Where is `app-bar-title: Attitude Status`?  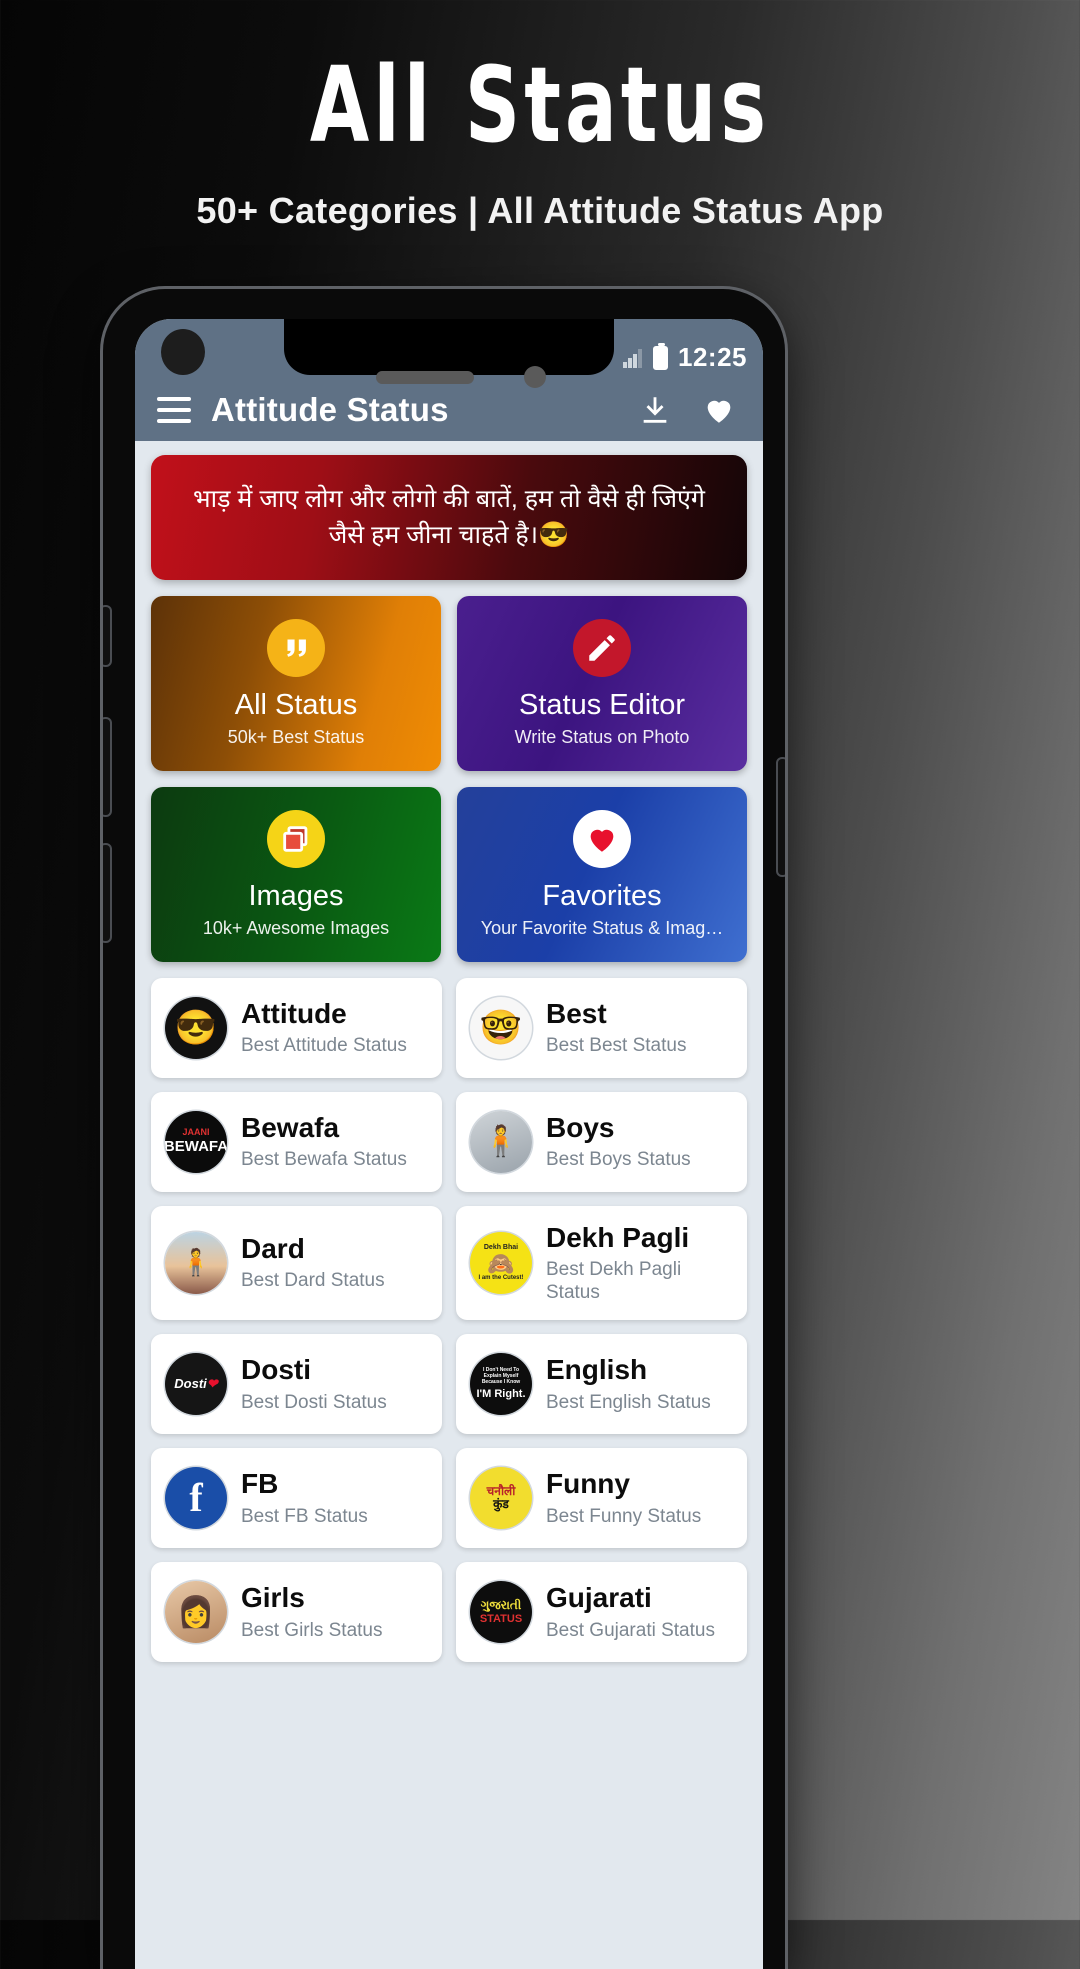
app-bar-title: Attitude Status is located at coordinates (330, 409).